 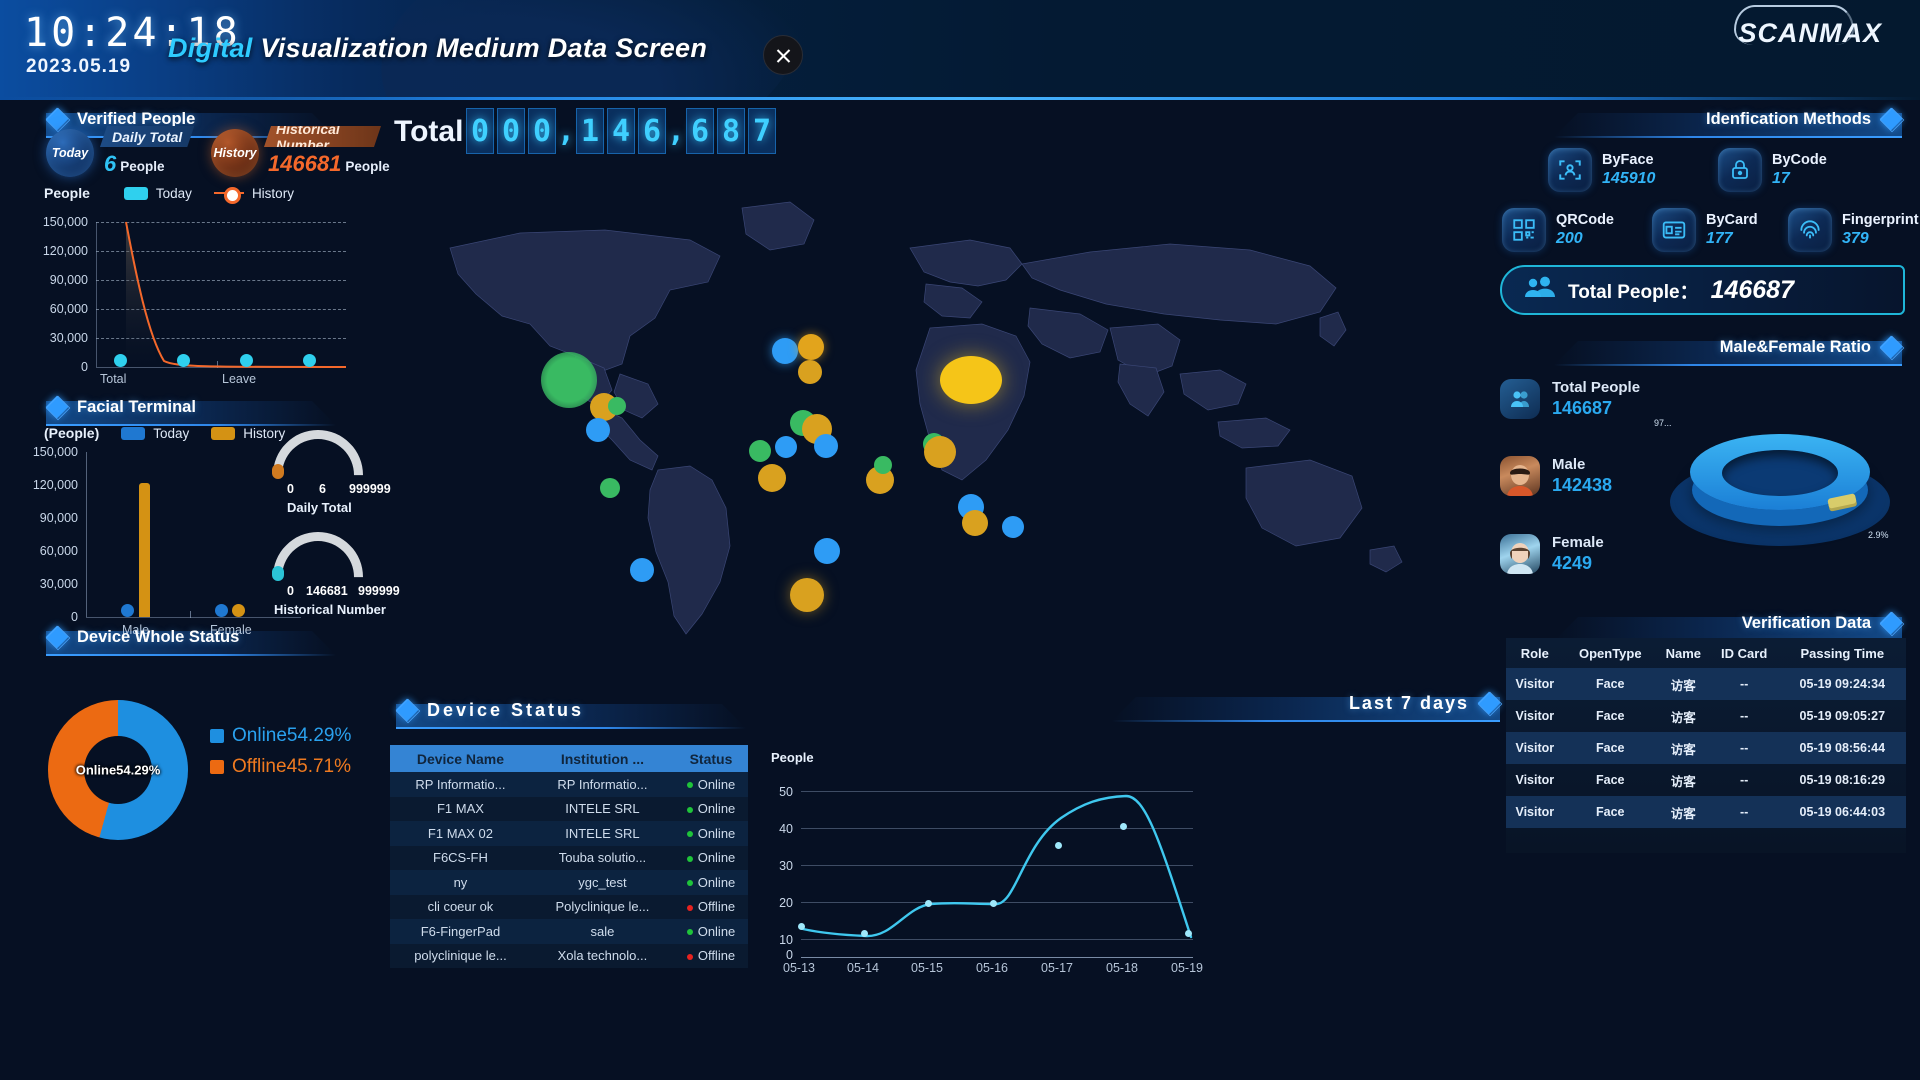 I want to click on counter-digit: 6, so click(x=652, y=131).